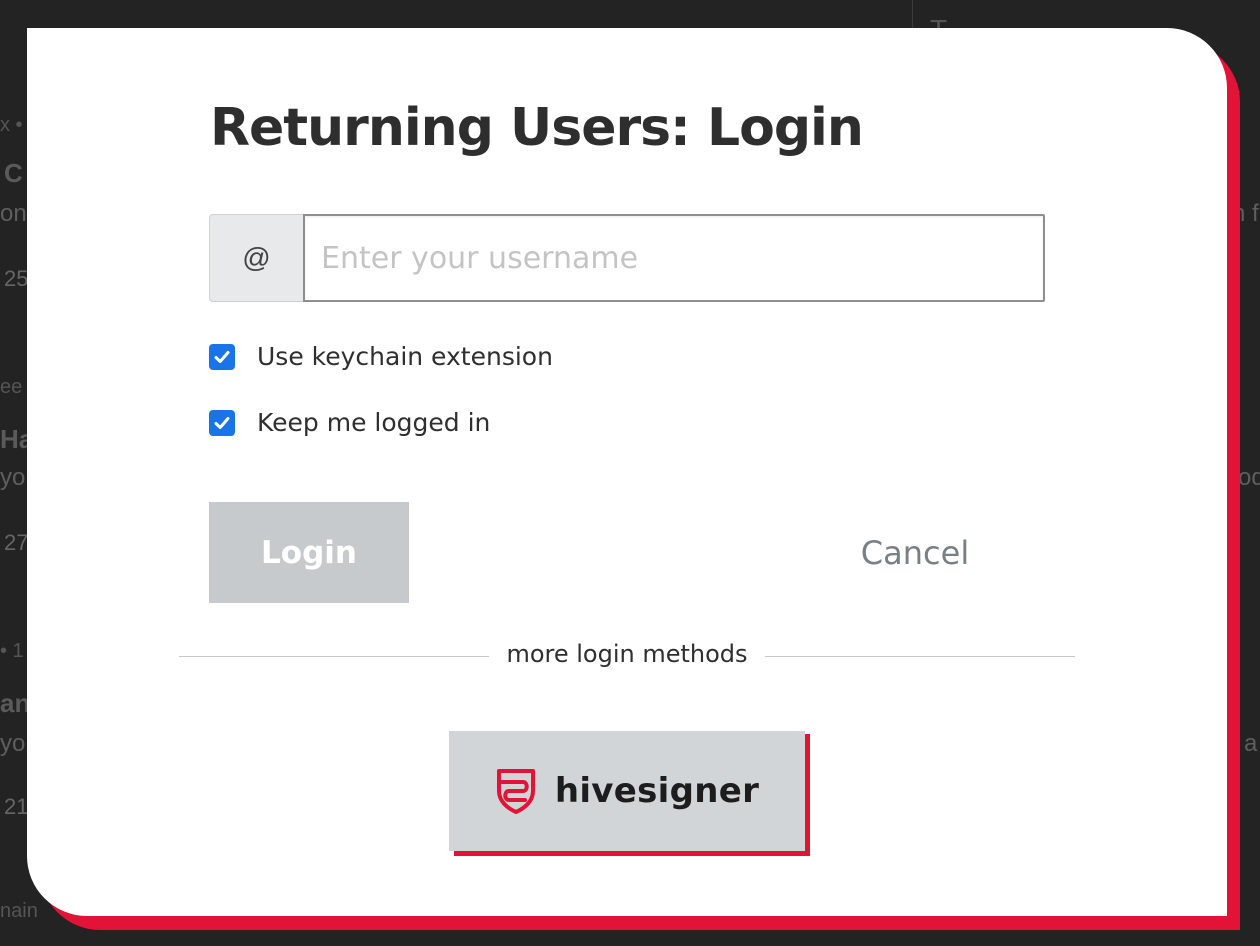  I want to click on background-text-fragment: 21, so click(16, 806).